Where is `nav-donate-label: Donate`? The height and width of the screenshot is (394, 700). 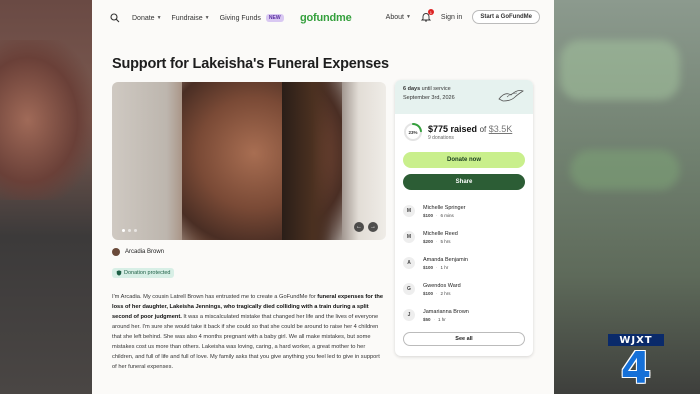 nav-donate-label: Donate is located at coordinates (143, 18).